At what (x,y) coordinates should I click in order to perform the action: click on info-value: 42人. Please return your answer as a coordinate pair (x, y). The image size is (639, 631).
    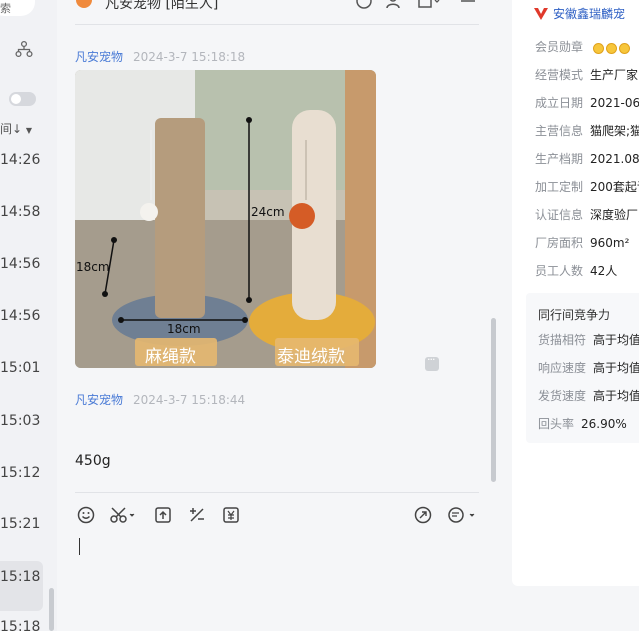
    Looking at the image, I should click on (604, 271).